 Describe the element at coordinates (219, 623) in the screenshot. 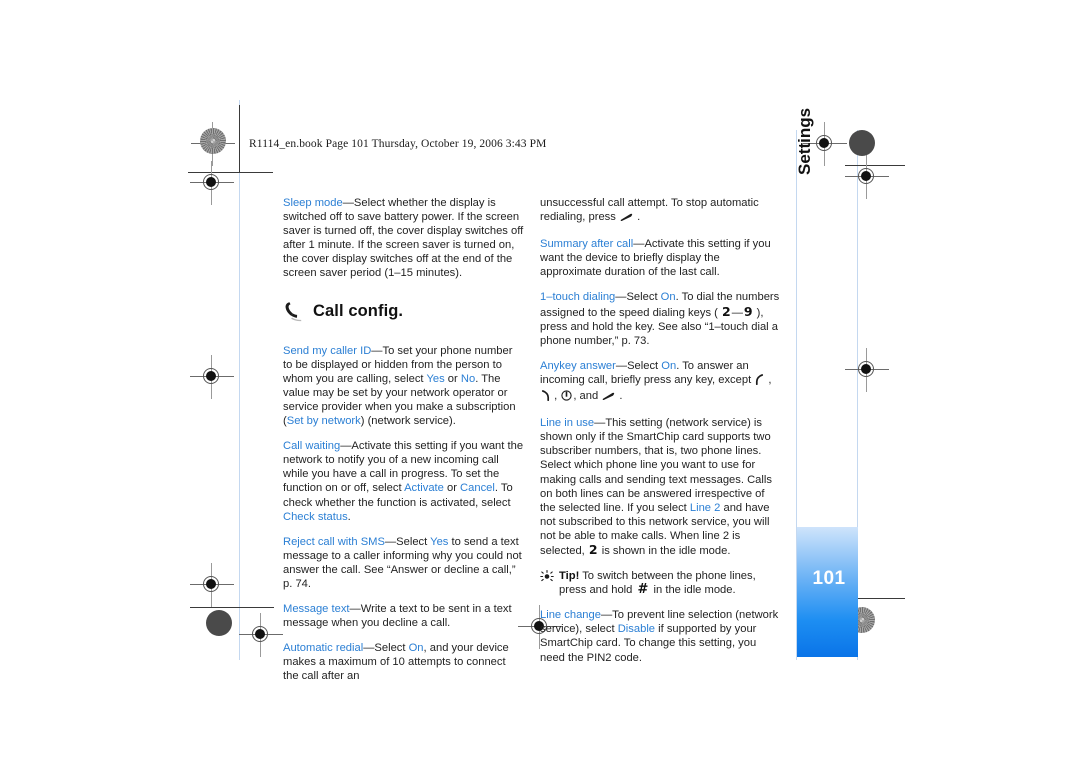

I see `density-patch-bottom-left` at that location.